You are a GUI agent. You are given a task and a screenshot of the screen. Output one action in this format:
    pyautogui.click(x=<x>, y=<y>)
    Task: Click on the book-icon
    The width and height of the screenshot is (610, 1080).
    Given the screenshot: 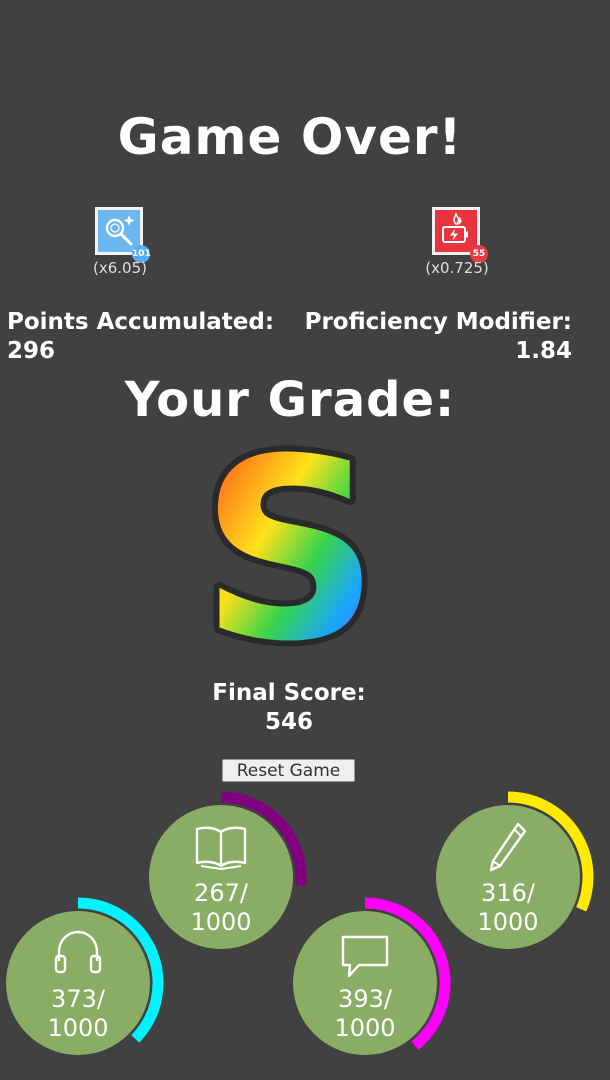 What is the action you would take?
    pyautogui.click(x=221, y=848)
    